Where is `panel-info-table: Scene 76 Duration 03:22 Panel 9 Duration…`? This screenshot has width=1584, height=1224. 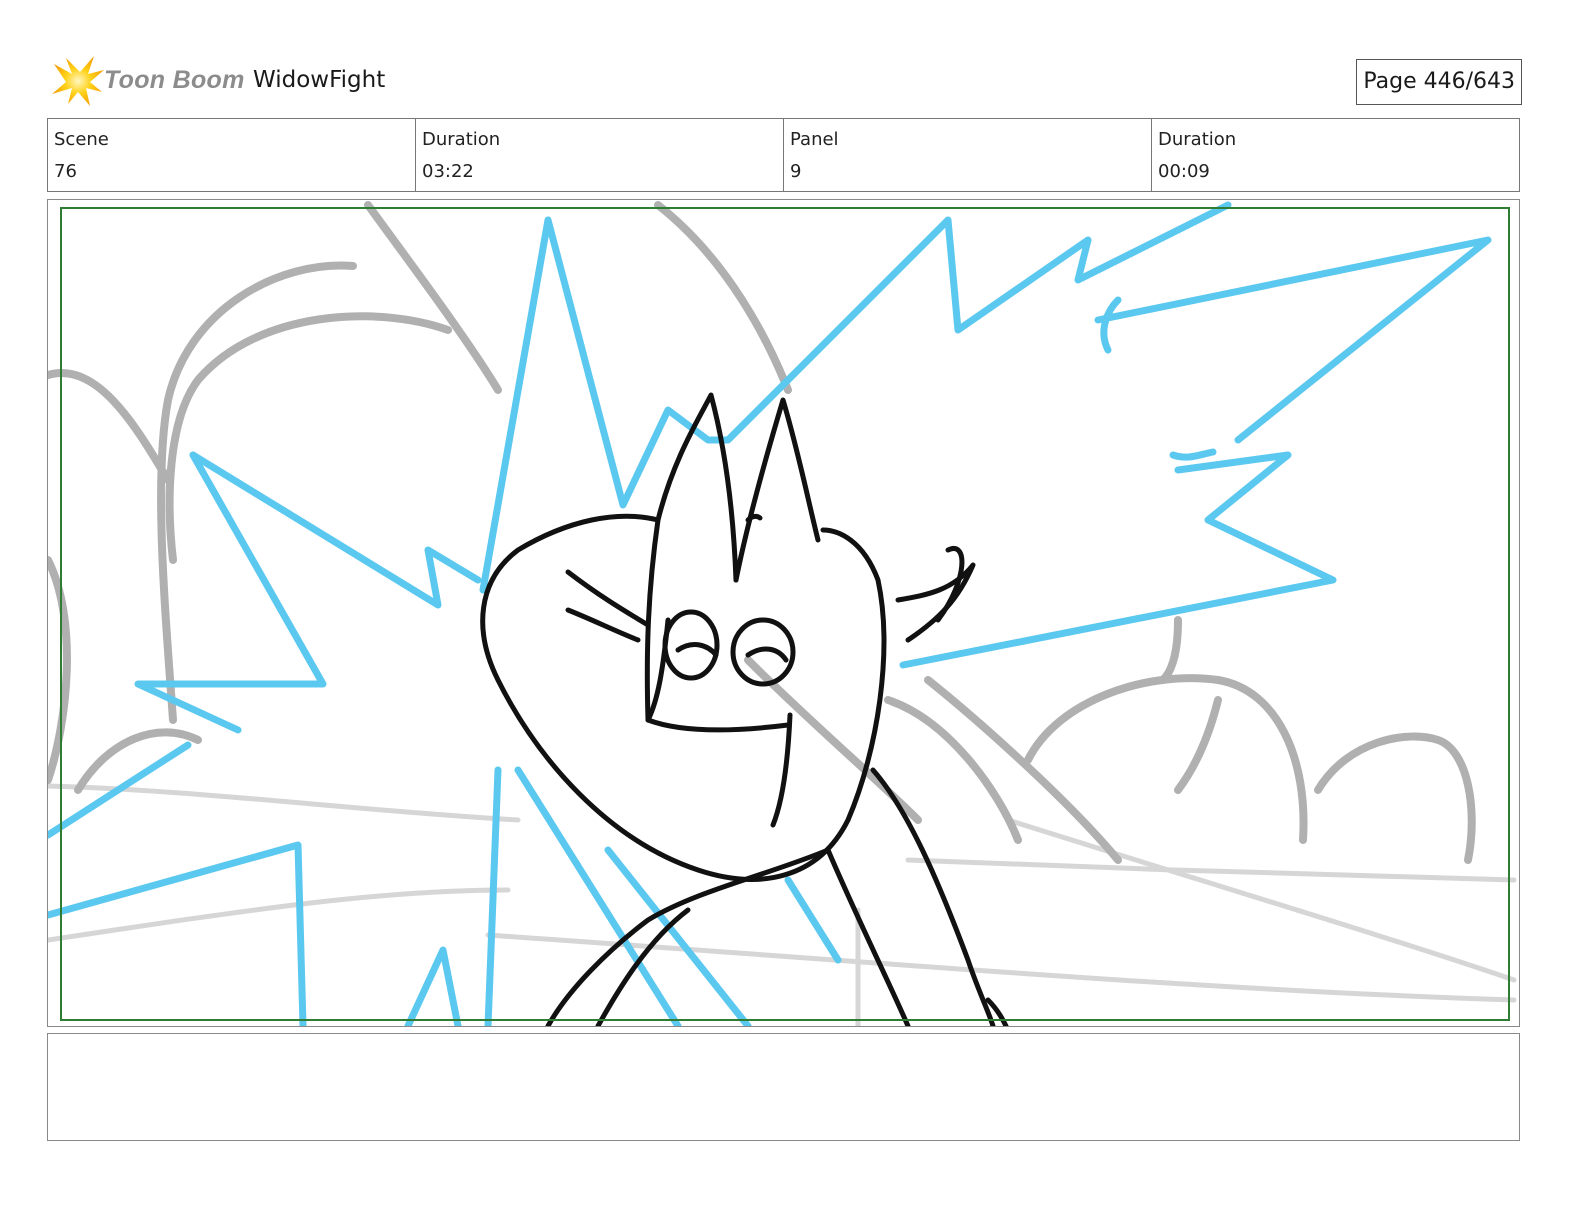 panel-info-table: Scene 76 Duration 03:22 Panel 9 Duration… is located at coordinates (783, 155).